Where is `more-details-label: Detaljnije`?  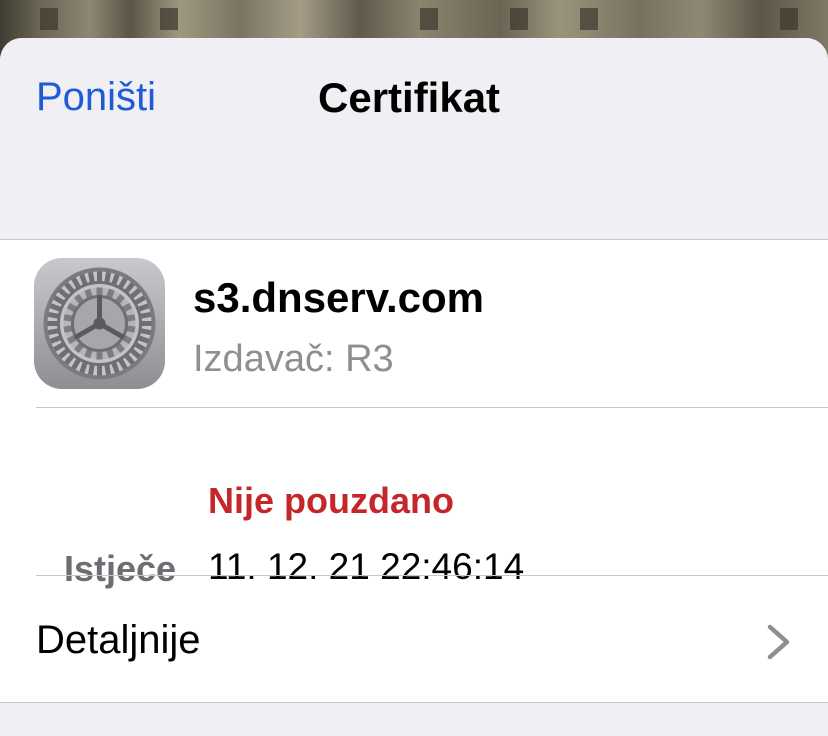
more-details-label: Detaljnije is located at coordinates (118, 640).